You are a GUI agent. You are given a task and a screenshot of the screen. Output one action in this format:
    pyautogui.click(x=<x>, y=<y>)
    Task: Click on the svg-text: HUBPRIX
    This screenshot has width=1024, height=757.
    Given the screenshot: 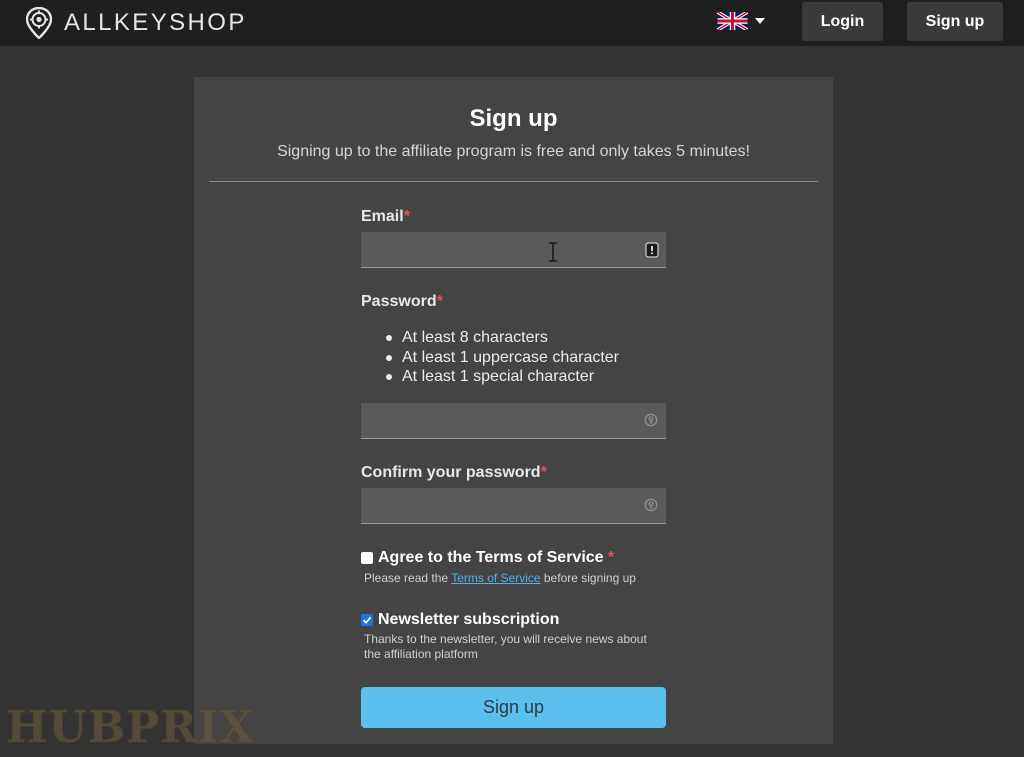 What is the action you would take?
    pyautogui.click(x=130, y=726)
    